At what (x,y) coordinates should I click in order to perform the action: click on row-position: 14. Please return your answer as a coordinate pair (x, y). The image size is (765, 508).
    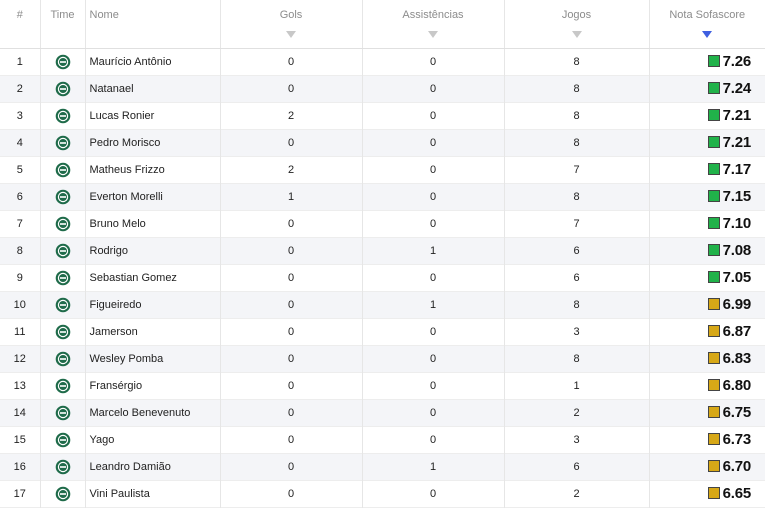
    Looking at the image, I should click on (20, 412).